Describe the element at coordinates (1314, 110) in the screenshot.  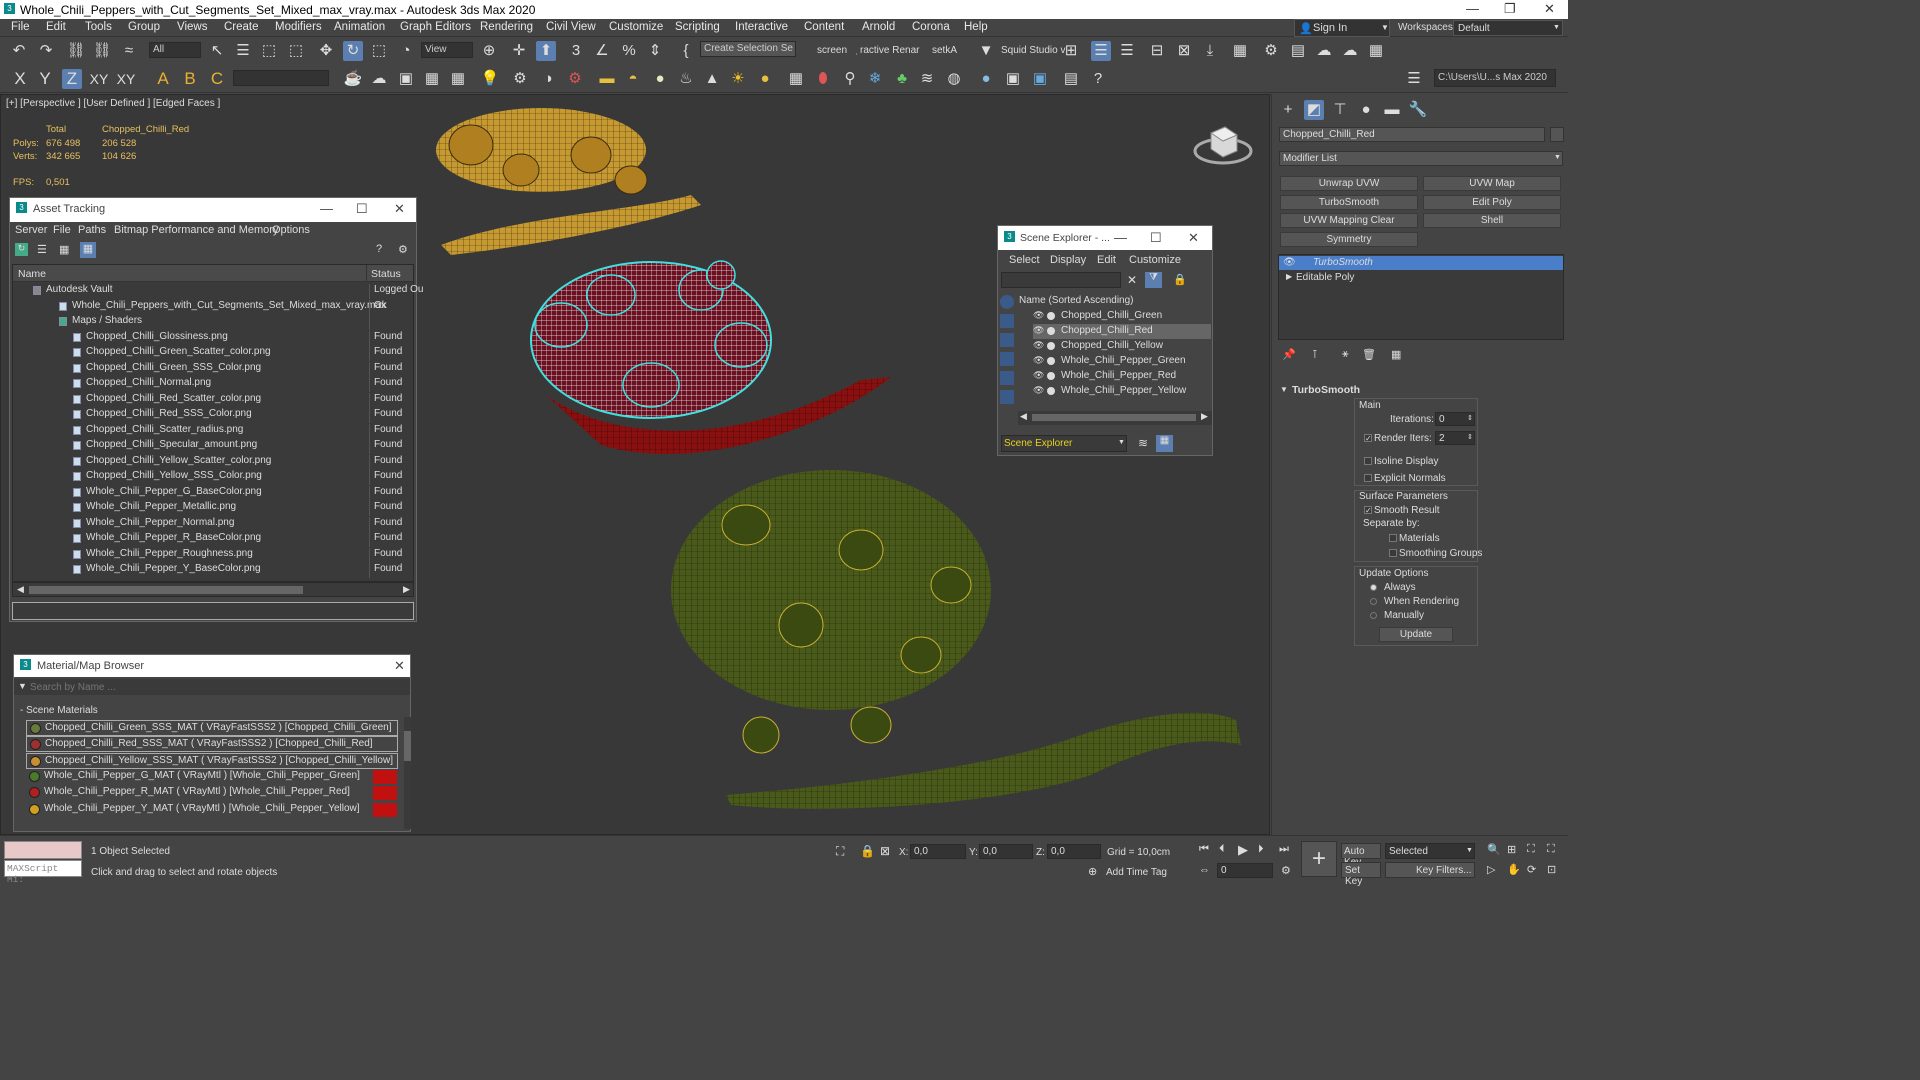
I see `modify-tab-icon: ◩` at that location.